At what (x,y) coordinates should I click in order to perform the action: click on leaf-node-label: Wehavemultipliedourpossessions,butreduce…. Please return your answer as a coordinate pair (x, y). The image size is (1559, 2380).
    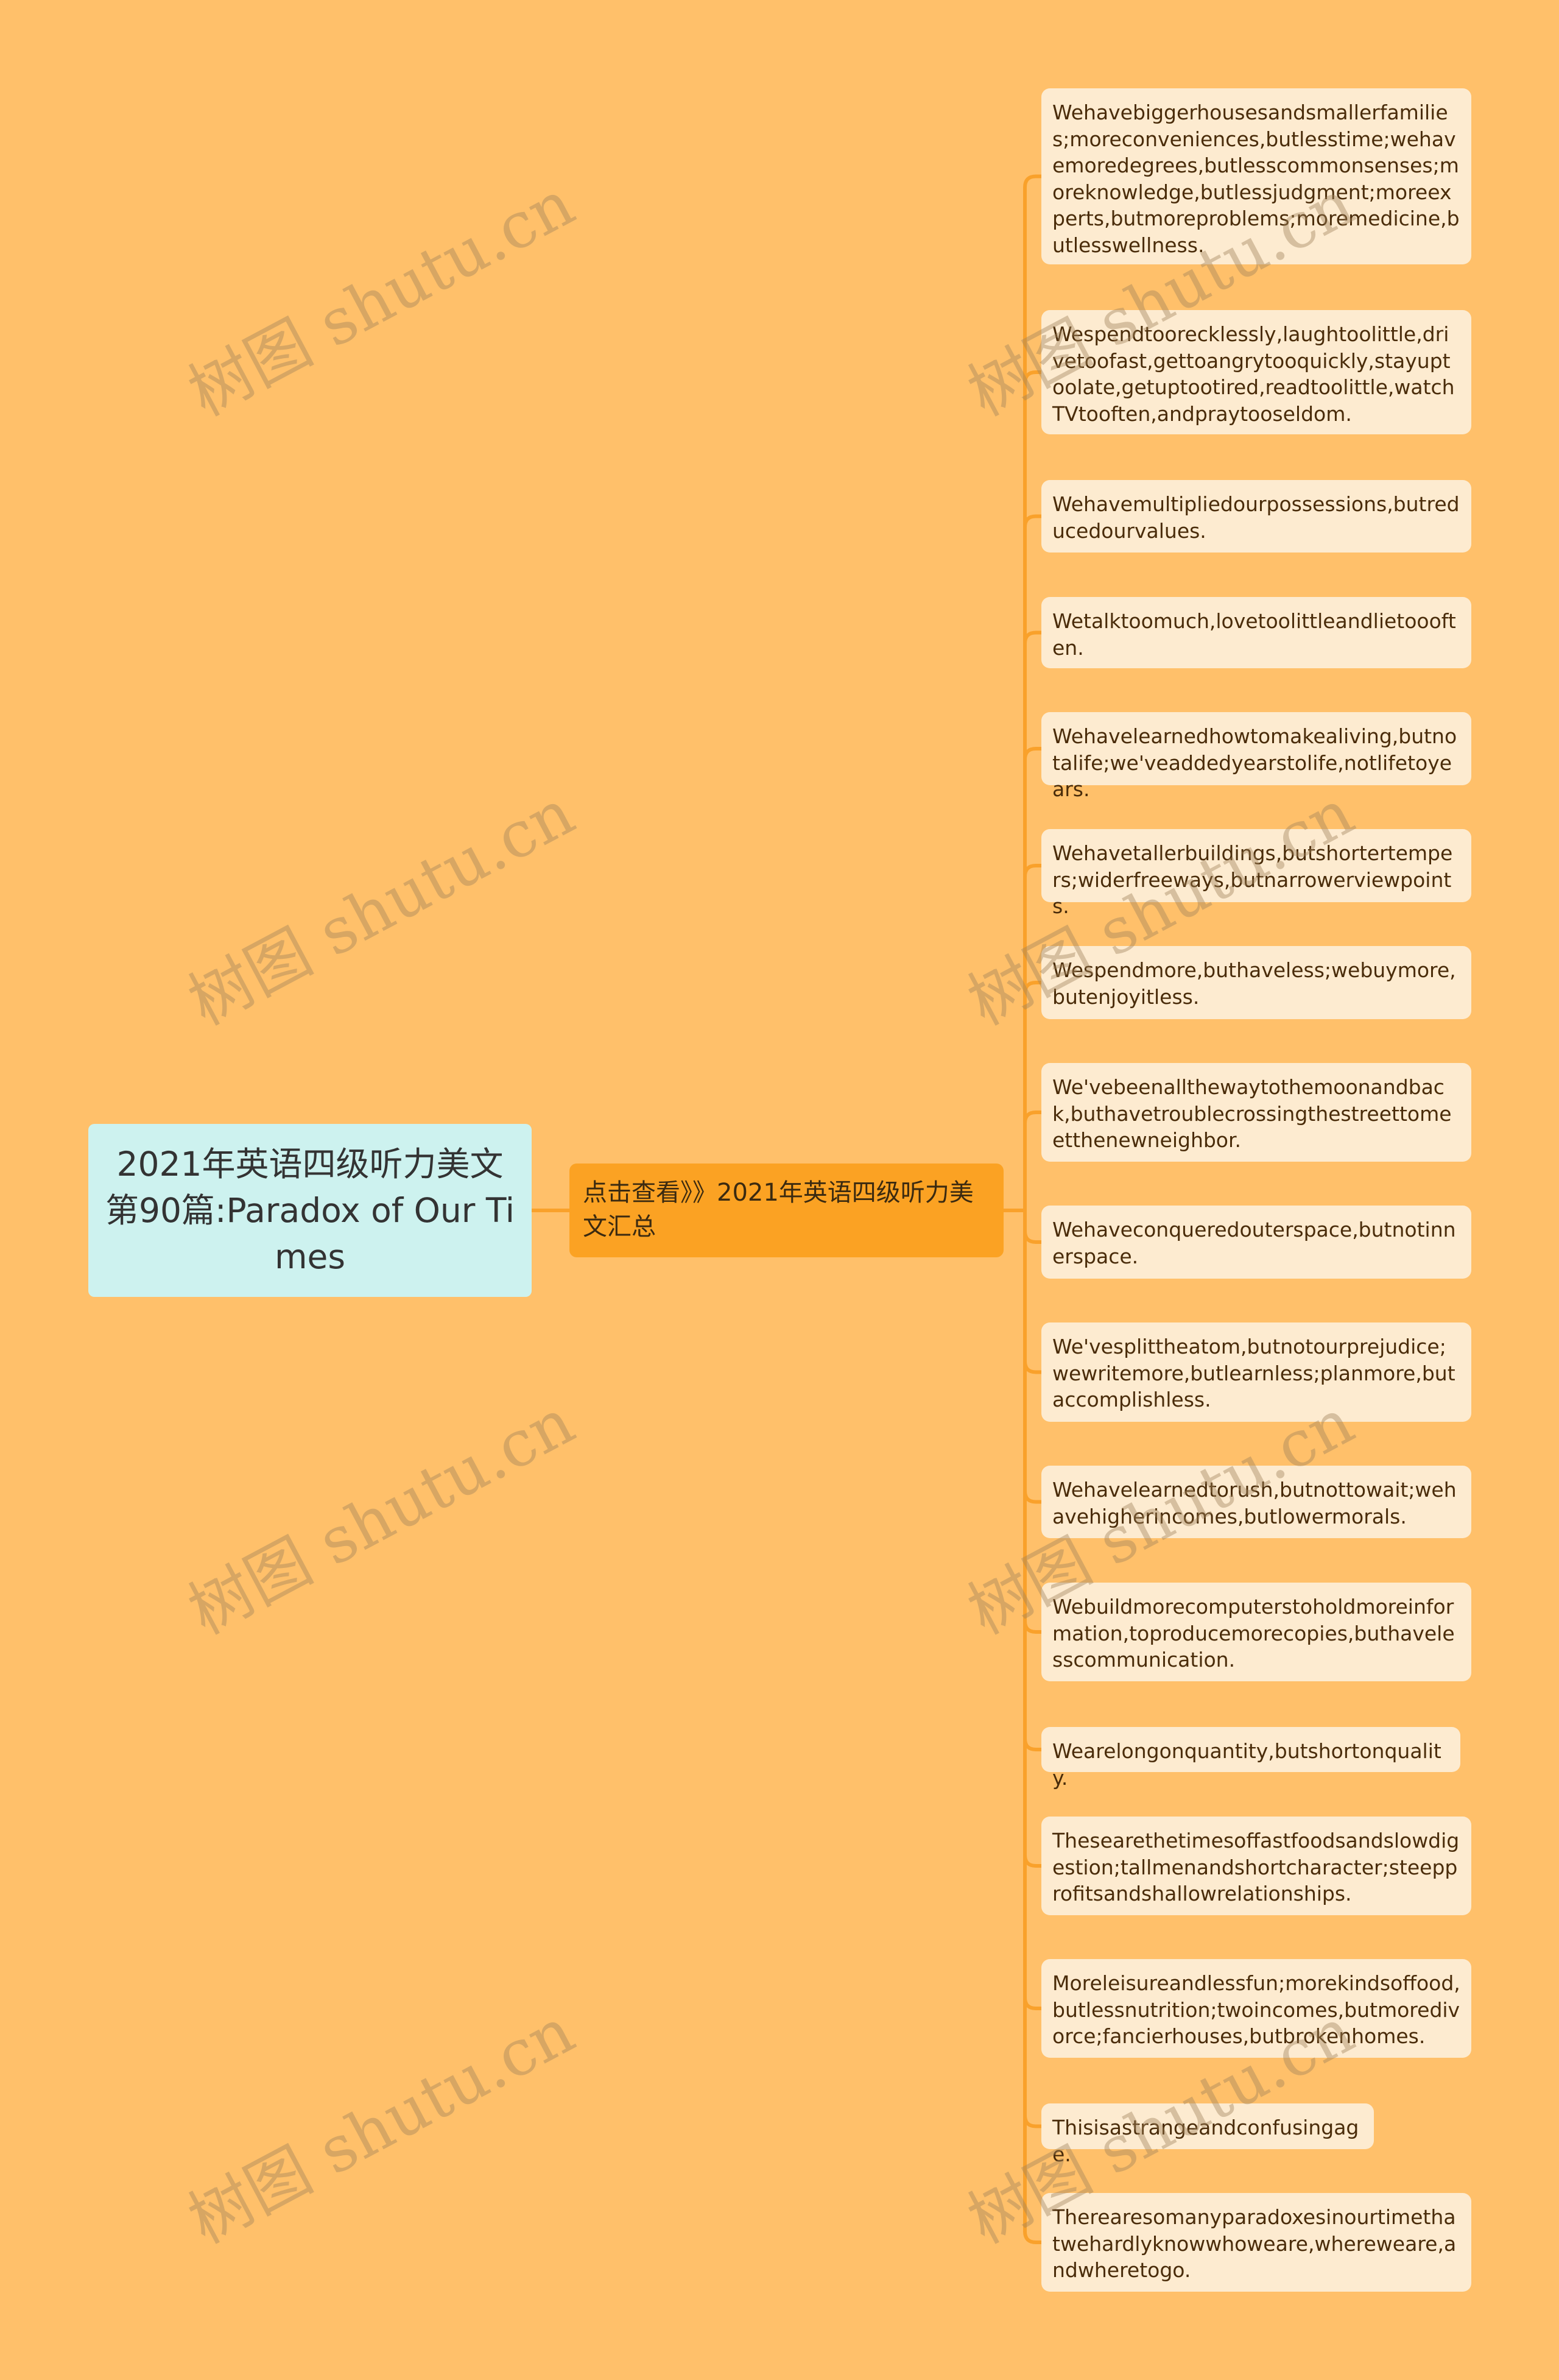
    Looking at the image, I should click on (1256, 517).